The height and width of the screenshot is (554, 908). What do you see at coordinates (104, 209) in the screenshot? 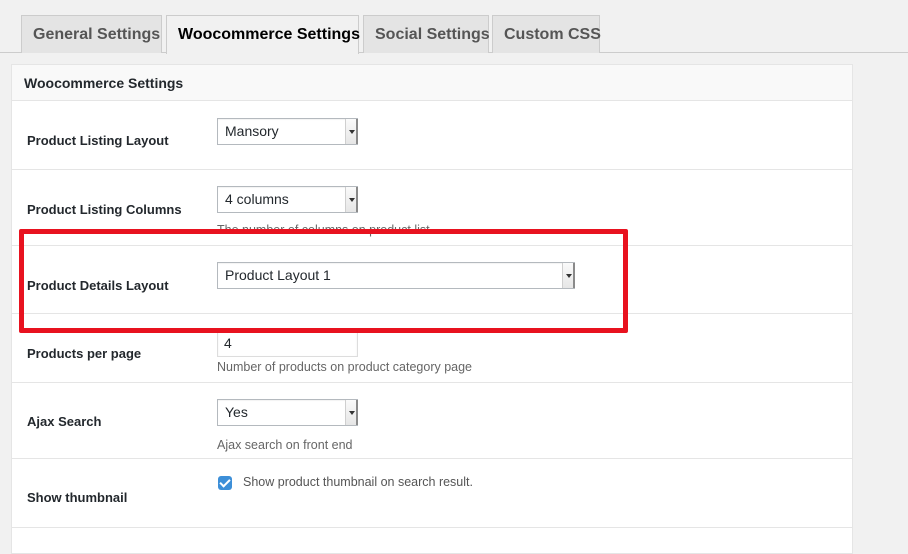
I see `product-listing-columns-label: Product Listing Columns` at bounding box center [104, 209].